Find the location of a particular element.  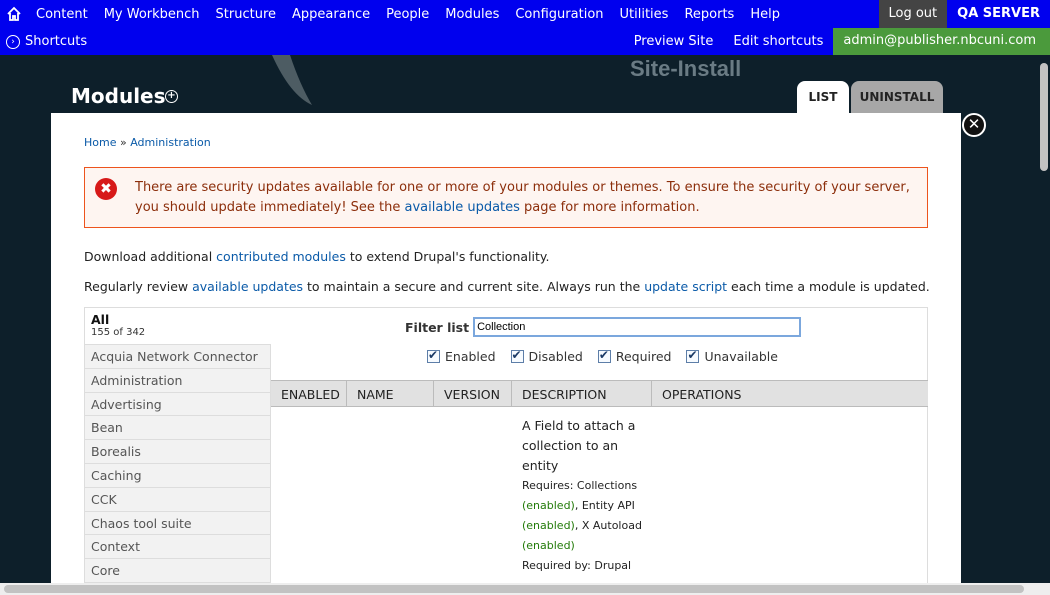

error-icon: ✖ is located at coordinates (106, 189).